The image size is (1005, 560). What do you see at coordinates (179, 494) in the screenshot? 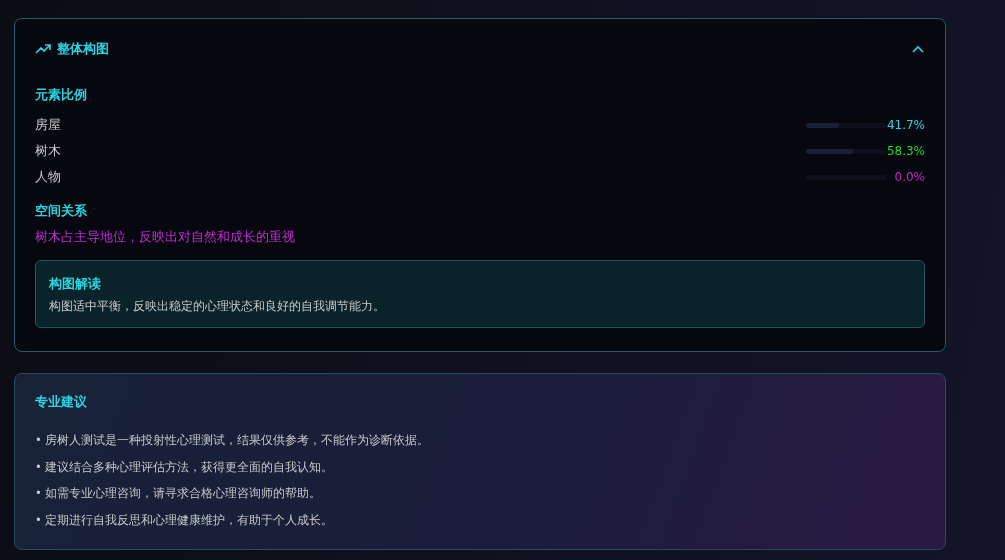
I see `advice-item: • 如需专业心理咨询，请寻求合格心理咨询师的帮助。` at bounding box center [179, 494].